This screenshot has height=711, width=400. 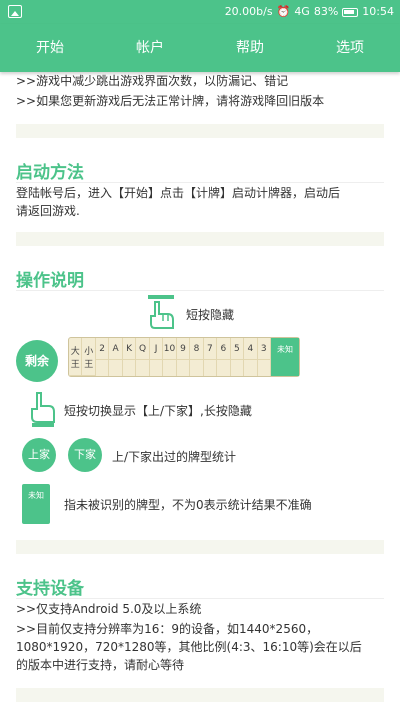 What do you see at coordinates (37, 361) in the screenshot?
I see `remain-badge: 剩余` at bounding box center [37, 361].